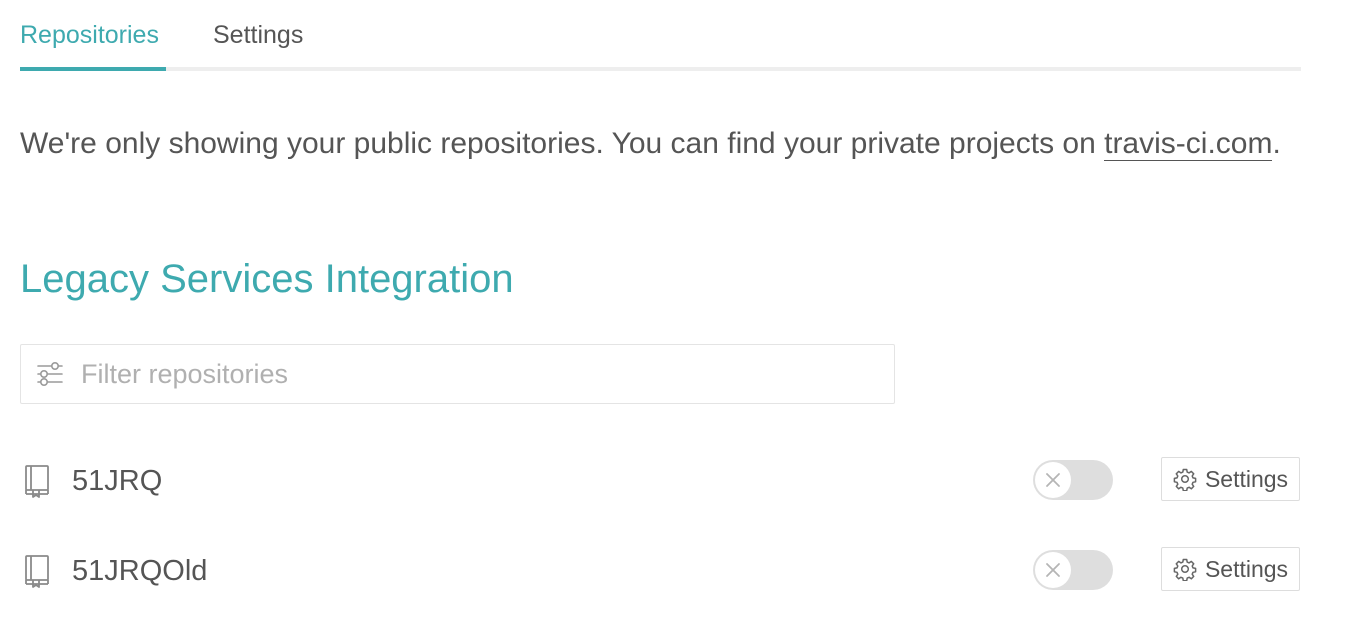 The width and height of the screenshot is (1346, 622). Describe the element at coordinates (1188, 144) in the screenshot. I see `travis-ci-com-link: travis-ci.com` at that location.